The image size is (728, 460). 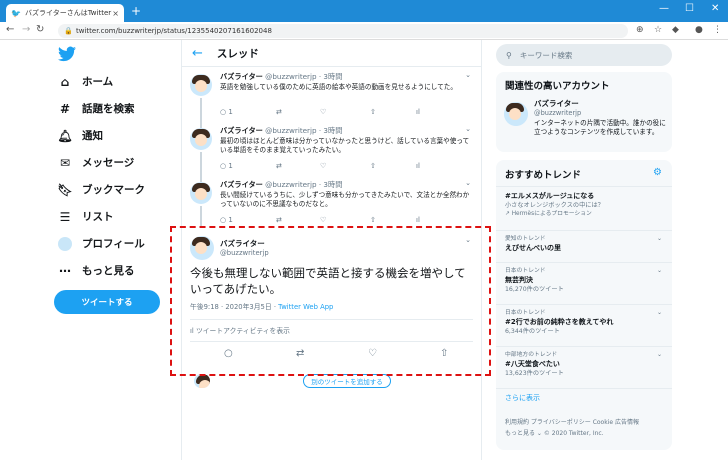 I want to click on sidebar-item-notifications: 🔔︎ 通知, so click(x=80, y=135).